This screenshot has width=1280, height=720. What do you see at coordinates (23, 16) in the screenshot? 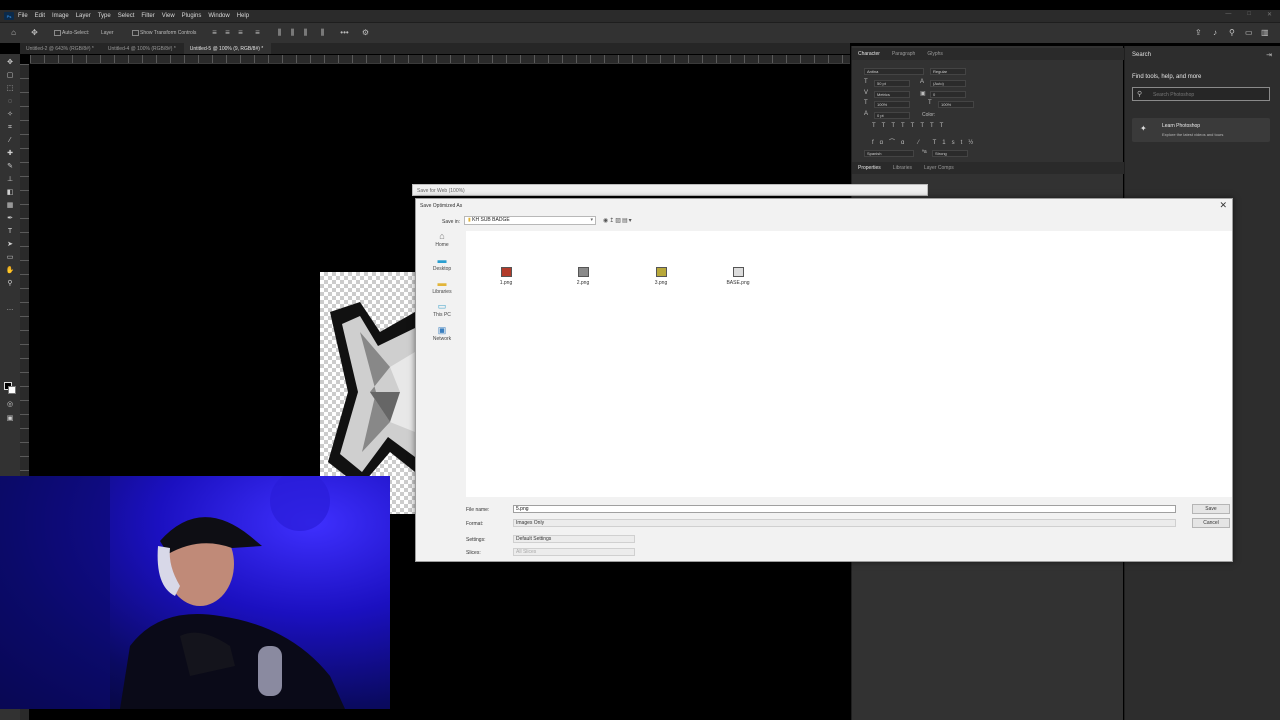
I see `menu-file: File` at bounding box center [23, 16].